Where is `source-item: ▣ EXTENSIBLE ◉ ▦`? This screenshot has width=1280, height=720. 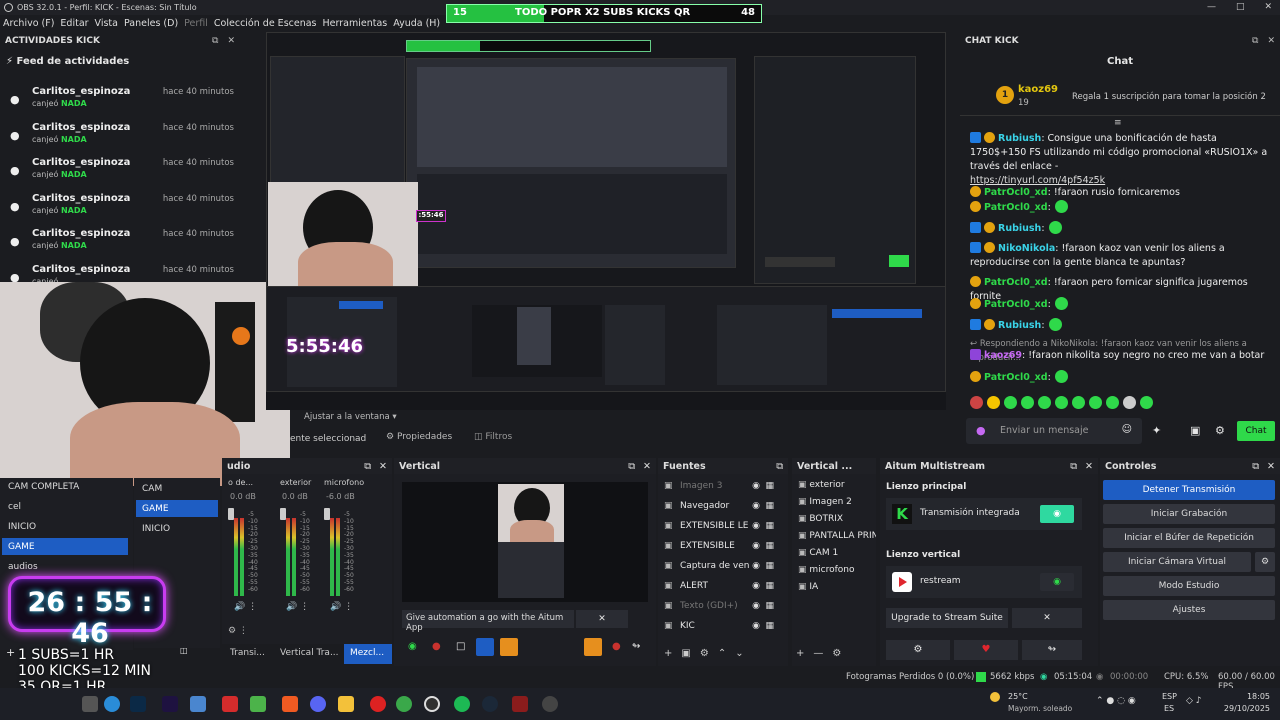
source-item: ▣ EXTENSIBLE ◉ ▦ is located at coordinates (725, 546).